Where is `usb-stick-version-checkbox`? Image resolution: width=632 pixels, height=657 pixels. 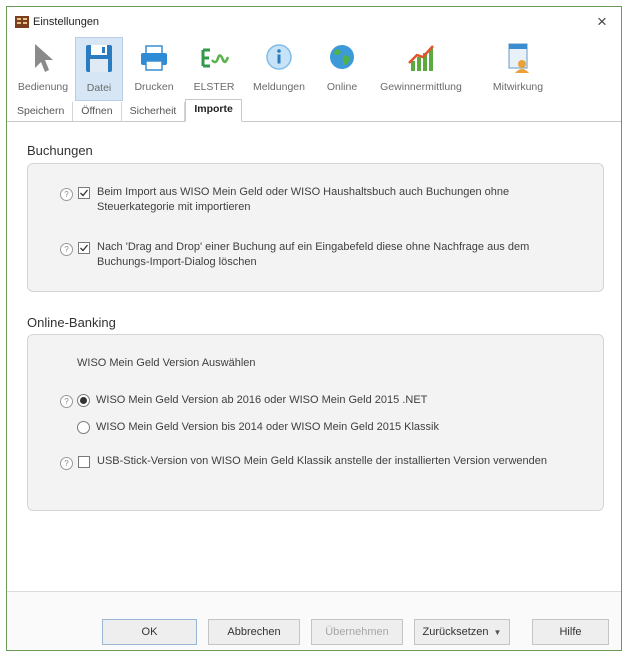 usb-stick-version-checkbox is located at coordinates (84, 462).